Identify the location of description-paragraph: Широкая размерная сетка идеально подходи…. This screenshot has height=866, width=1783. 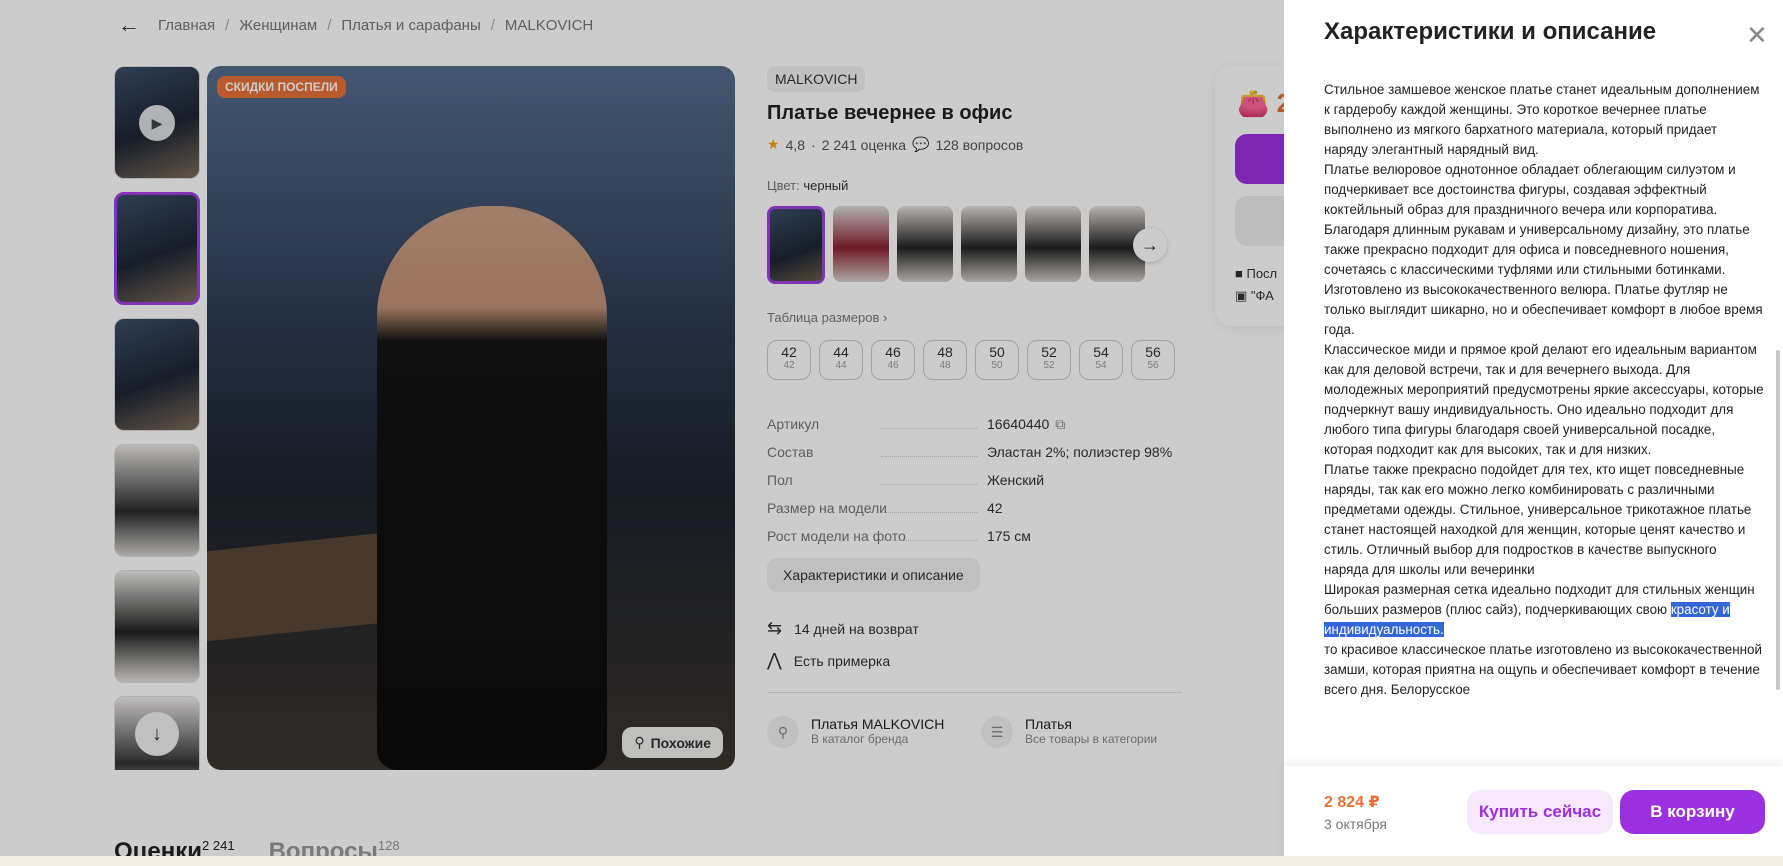
(1544, 610).